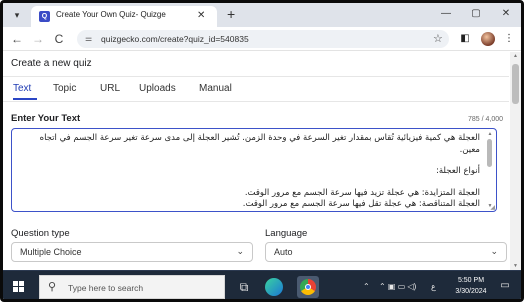 This screenshot has width=524, height=302. I want to click on scroll-down-arrow-icon: ▼, so click(515, 266).